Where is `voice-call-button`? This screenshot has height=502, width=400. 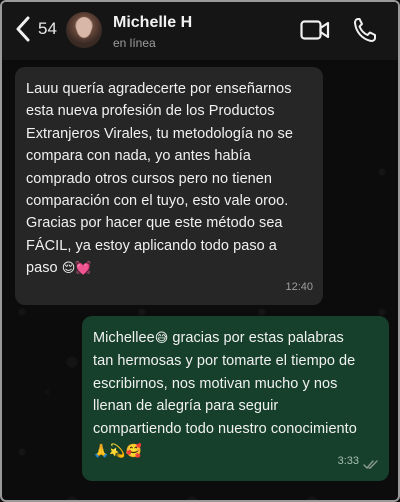
voice-call-button is located at coordinates (365, 32).